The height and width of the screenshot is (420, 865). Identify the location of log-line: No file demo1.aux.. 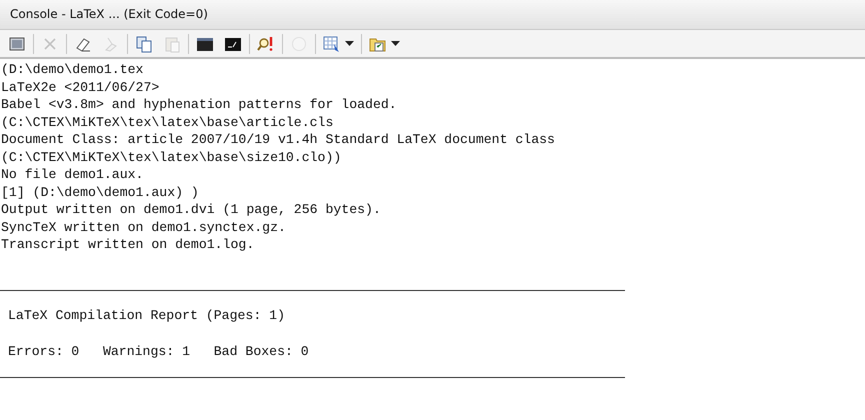
(72, 175).